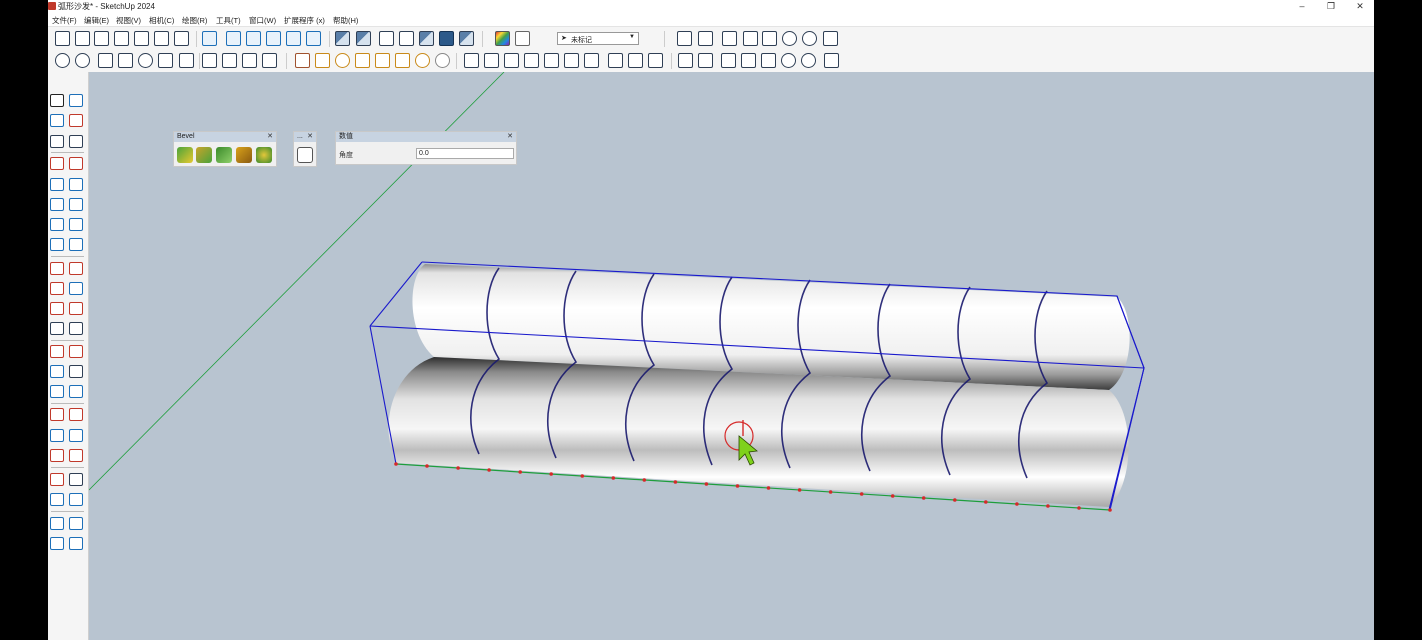 The height and width of the screenshot is (640, 1422). What do you see at coordinates (76, 100) in the screenshot?
I see `lasso-select-icon` at bounding box center [76, 100].